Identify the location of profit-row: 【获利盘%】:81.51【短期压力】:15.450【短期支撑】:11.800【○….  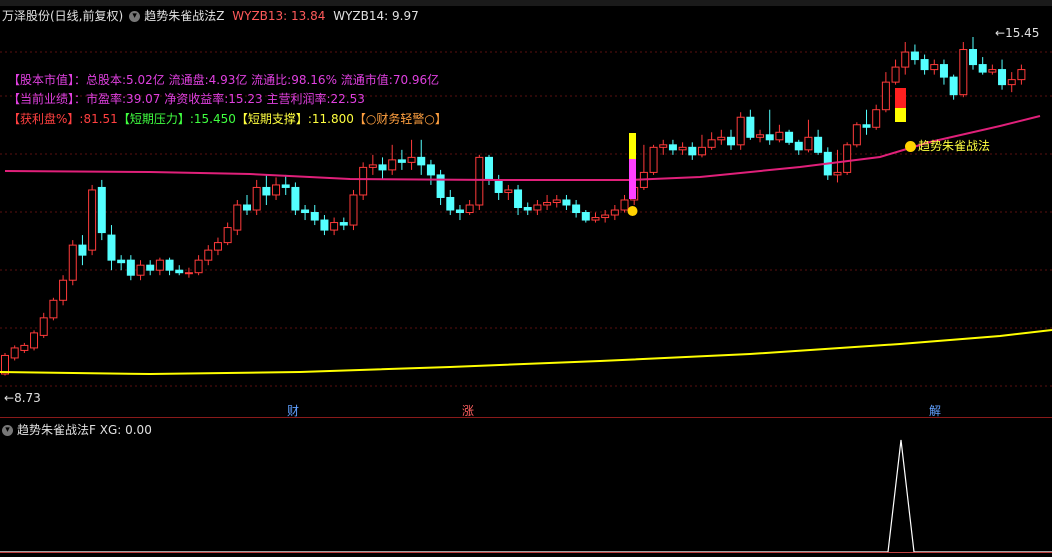
(227, 119).